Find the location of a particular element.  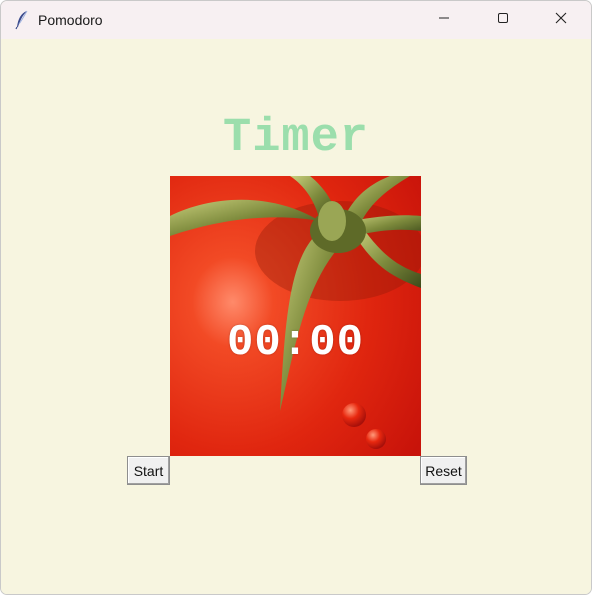

minimize-icon is located at coordinates (444, 20).